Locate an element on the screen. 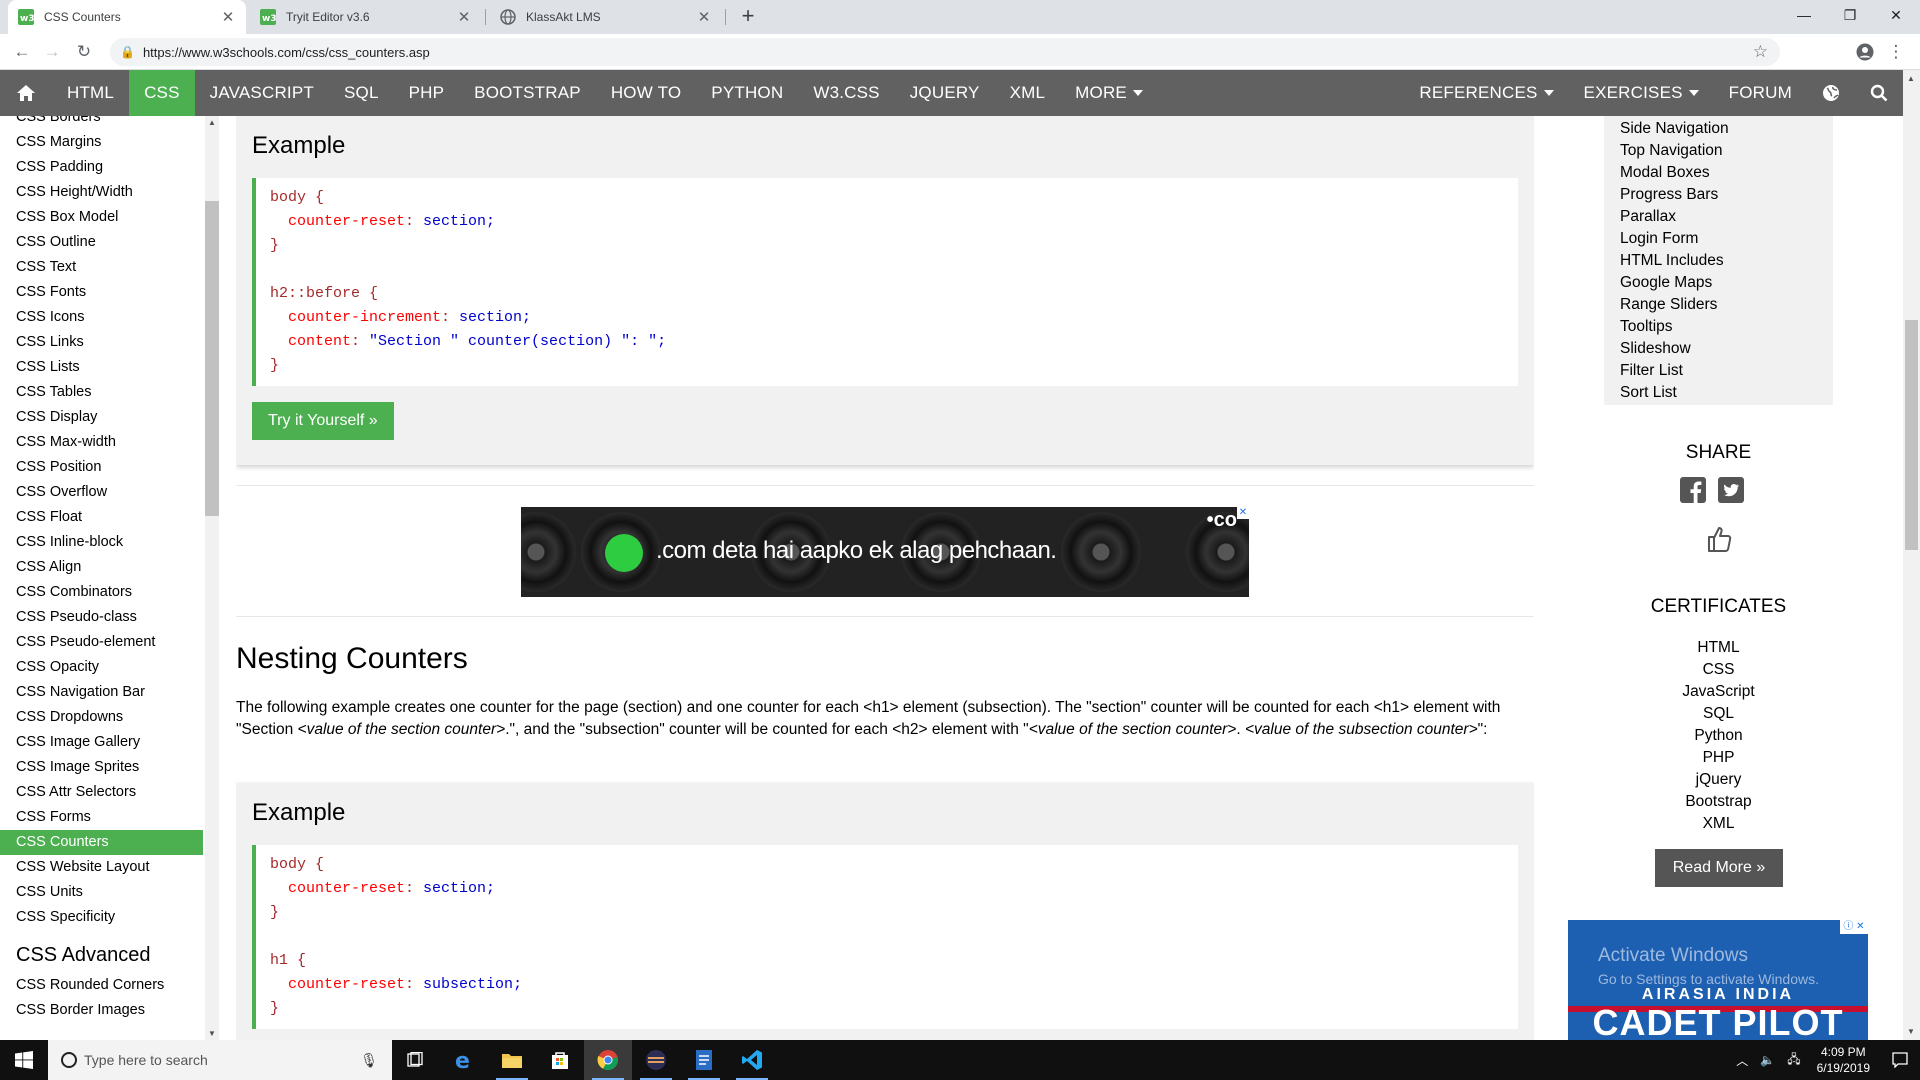 The height and width of the screenshot is (1080, 1920). howto-item: Progress Bars is located at coordinates (1726, 195).